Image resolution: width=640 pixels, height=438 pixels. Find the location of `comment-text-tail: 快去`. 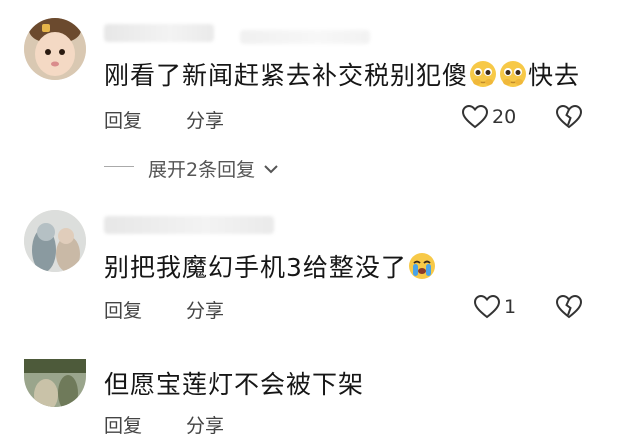

comment-text-tail: 快去 is located at coordinates (554, 75).